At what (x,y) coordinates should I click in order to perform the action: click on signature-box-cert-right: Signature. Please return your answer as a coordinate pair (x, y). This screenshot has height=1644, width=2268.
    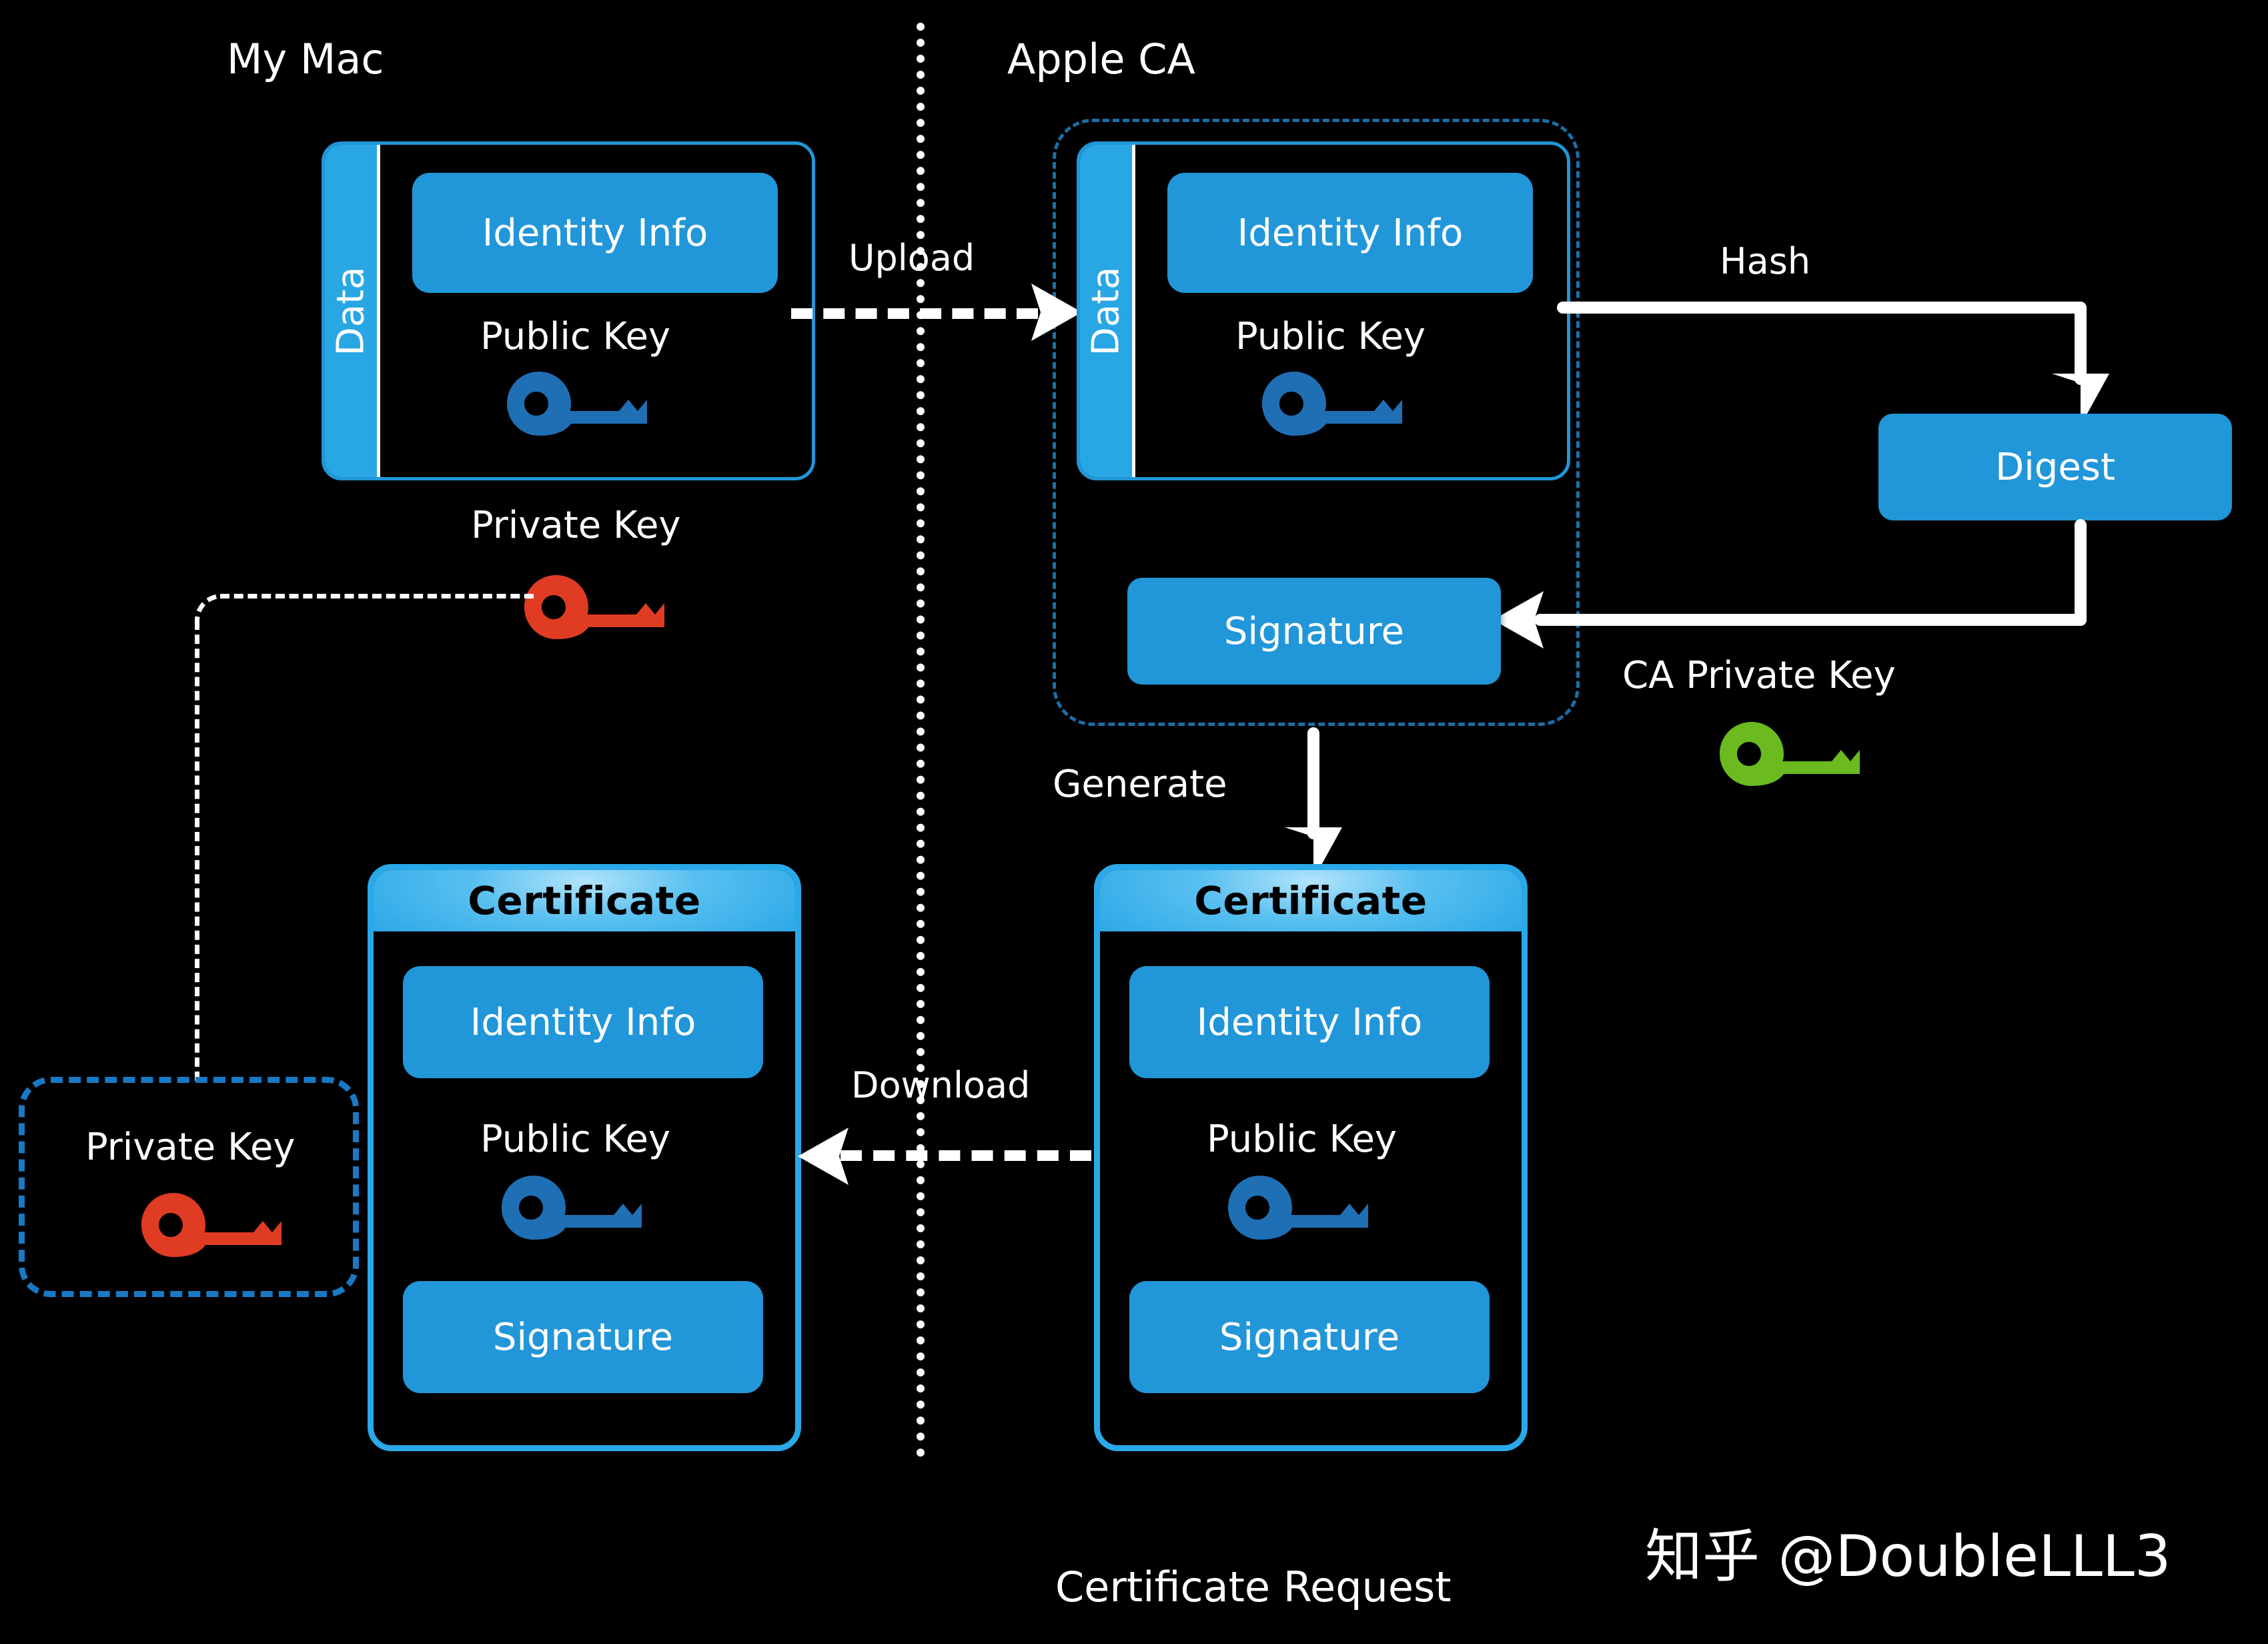
    Looking at the image, I should click on (1309, 1337).